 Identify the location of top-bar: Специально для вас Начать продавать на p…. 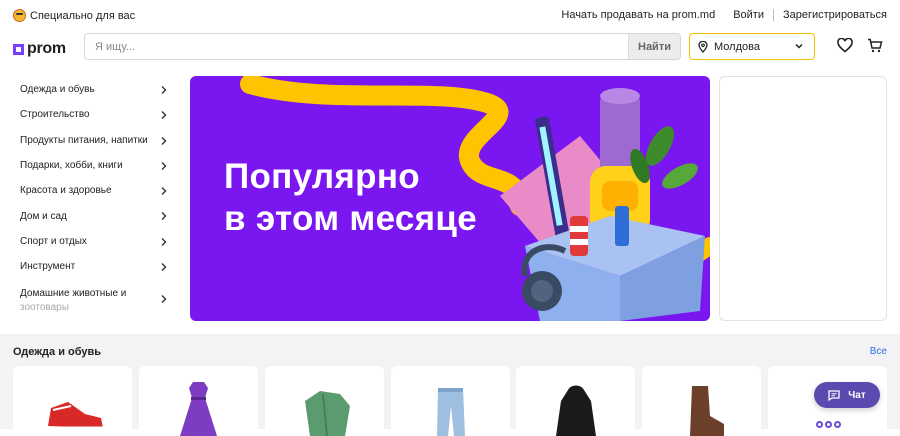
(450, 16).